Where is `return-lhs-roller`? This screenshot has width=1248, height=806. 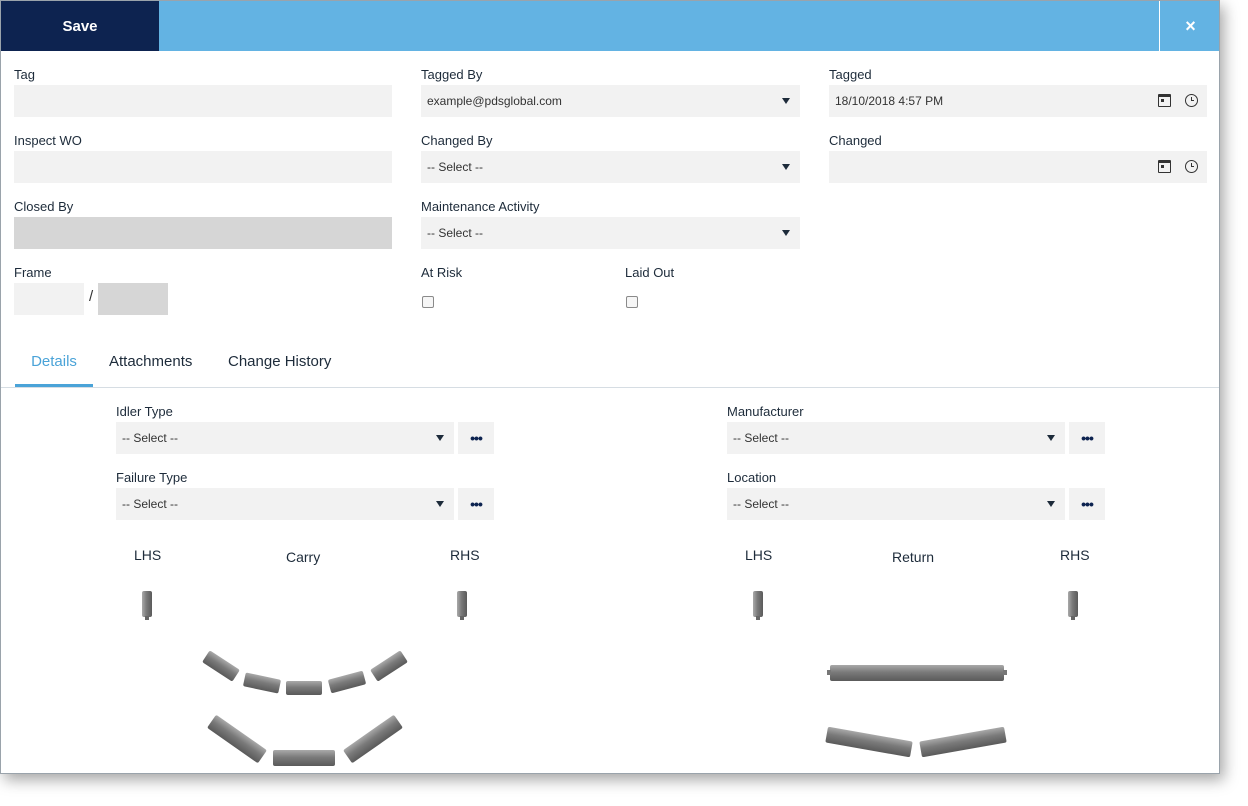 return-lhs-roller is located at coordinates (758, 605).